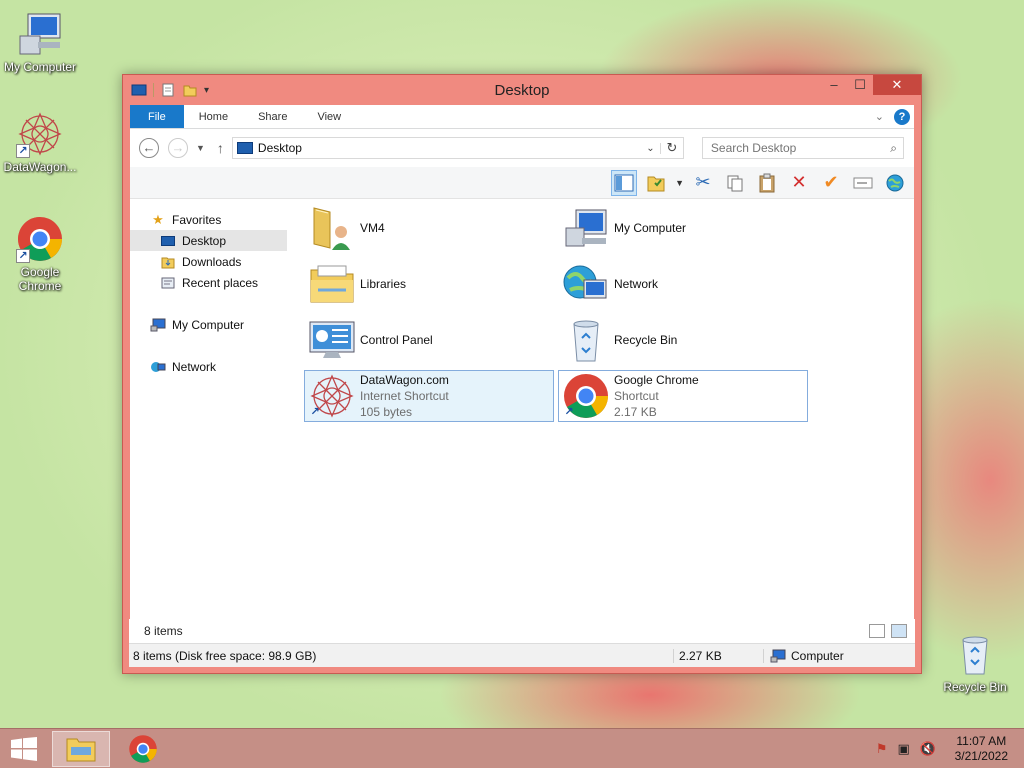 This screenshot has width=1024, height=768. What do you see at coordinates (624, 182) in the screenshot?
I see `preview-pane-button` at bounding box center [624, 182].